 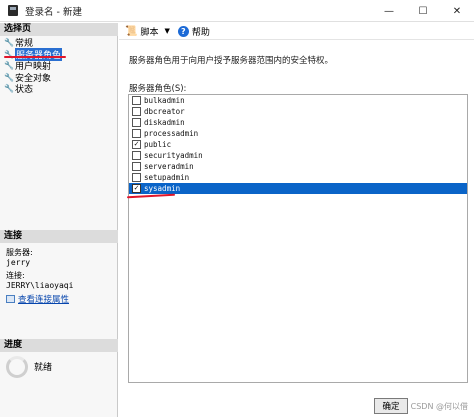 I want to click on role-name: sysadmin, so click(x=162, y=188).